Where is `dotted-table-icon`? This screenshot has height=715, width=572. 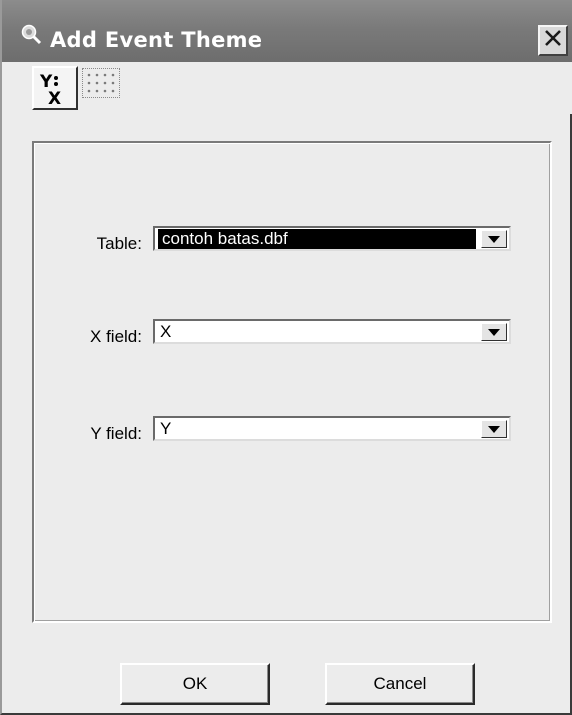 dotted-table-icon is located at coordinates (101, 87).